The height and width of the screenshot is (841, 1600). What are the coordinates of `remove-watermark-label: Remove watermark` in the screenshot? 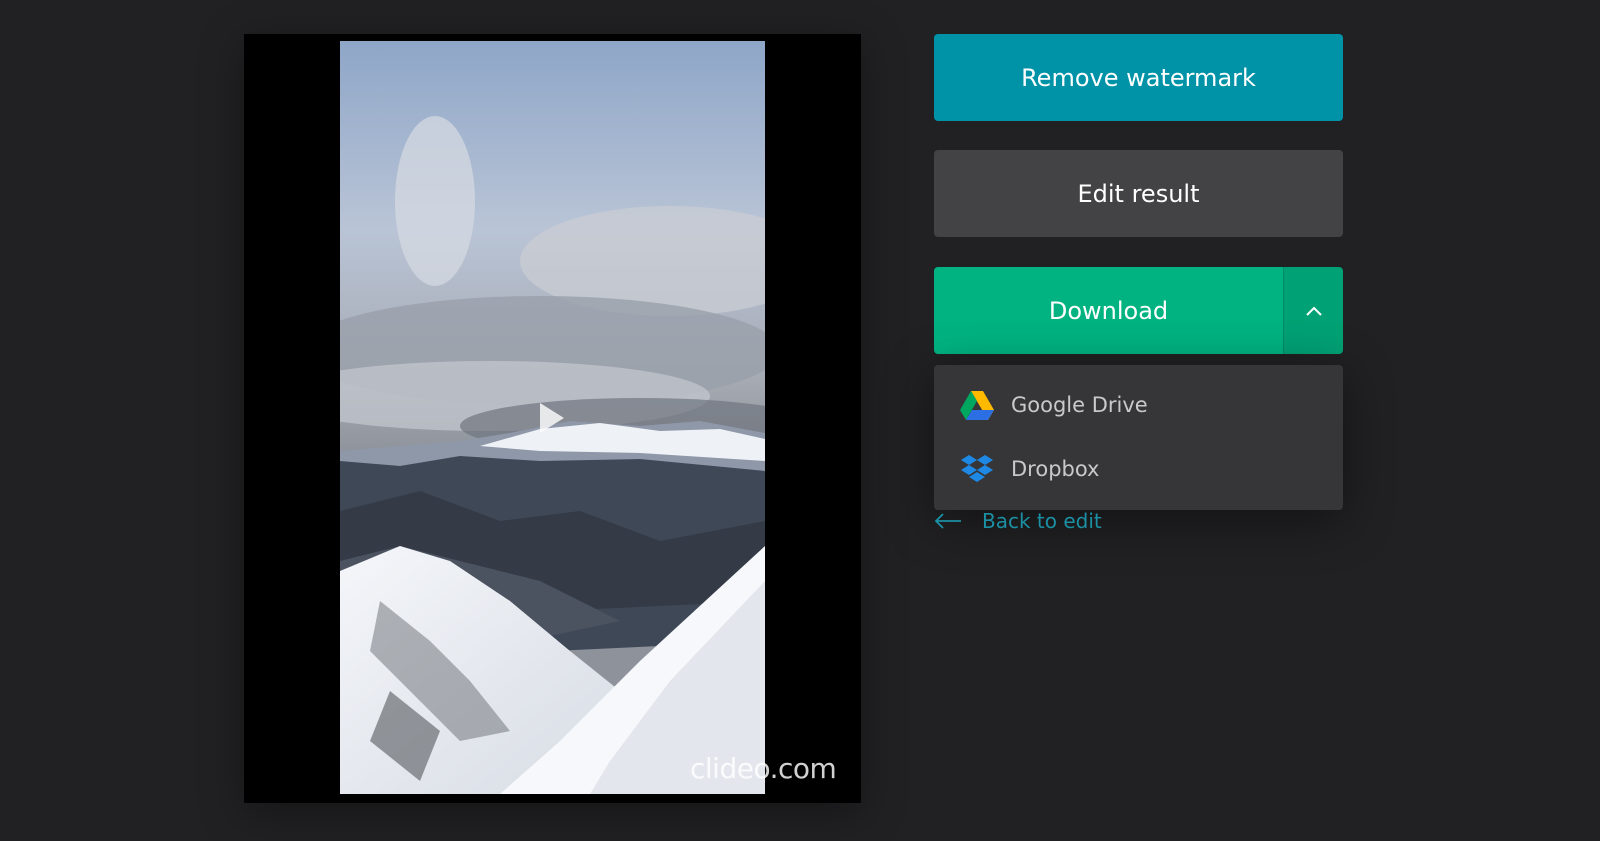 It's located at (1138, 77).